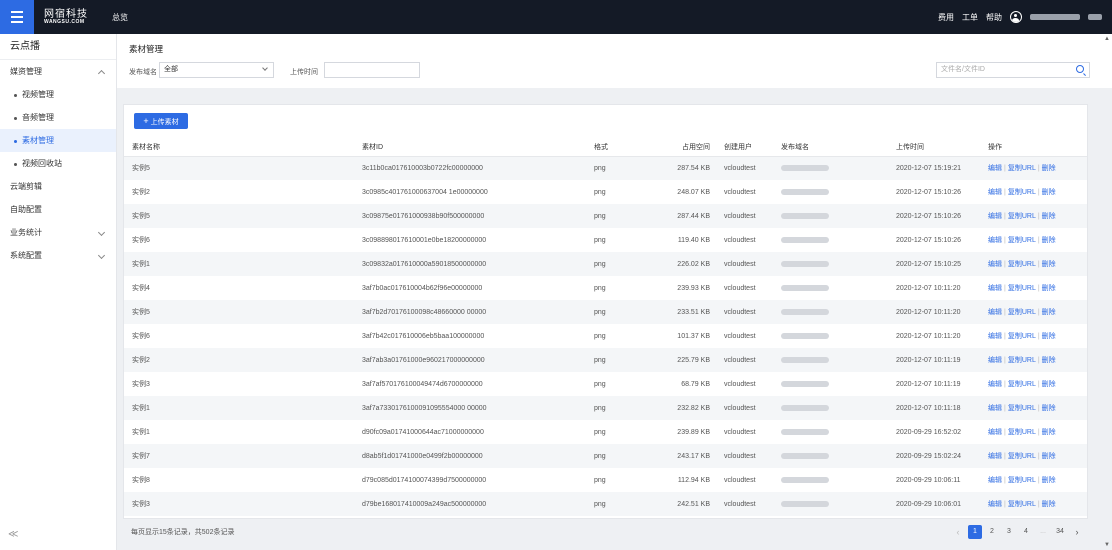 The height and width of the screenshot is (550, 1112). I want to click on prev-page-button: ‹, so click(958, 532).